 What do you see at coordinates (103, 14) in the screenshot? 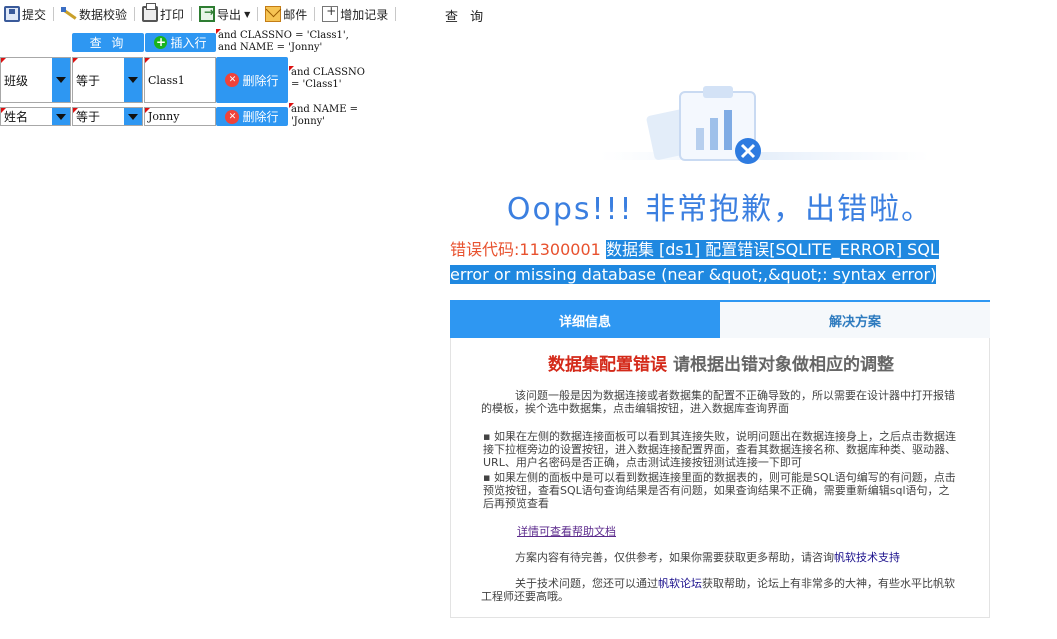
I see `validate-label: 数据校验` at bounding box center [103, 14].